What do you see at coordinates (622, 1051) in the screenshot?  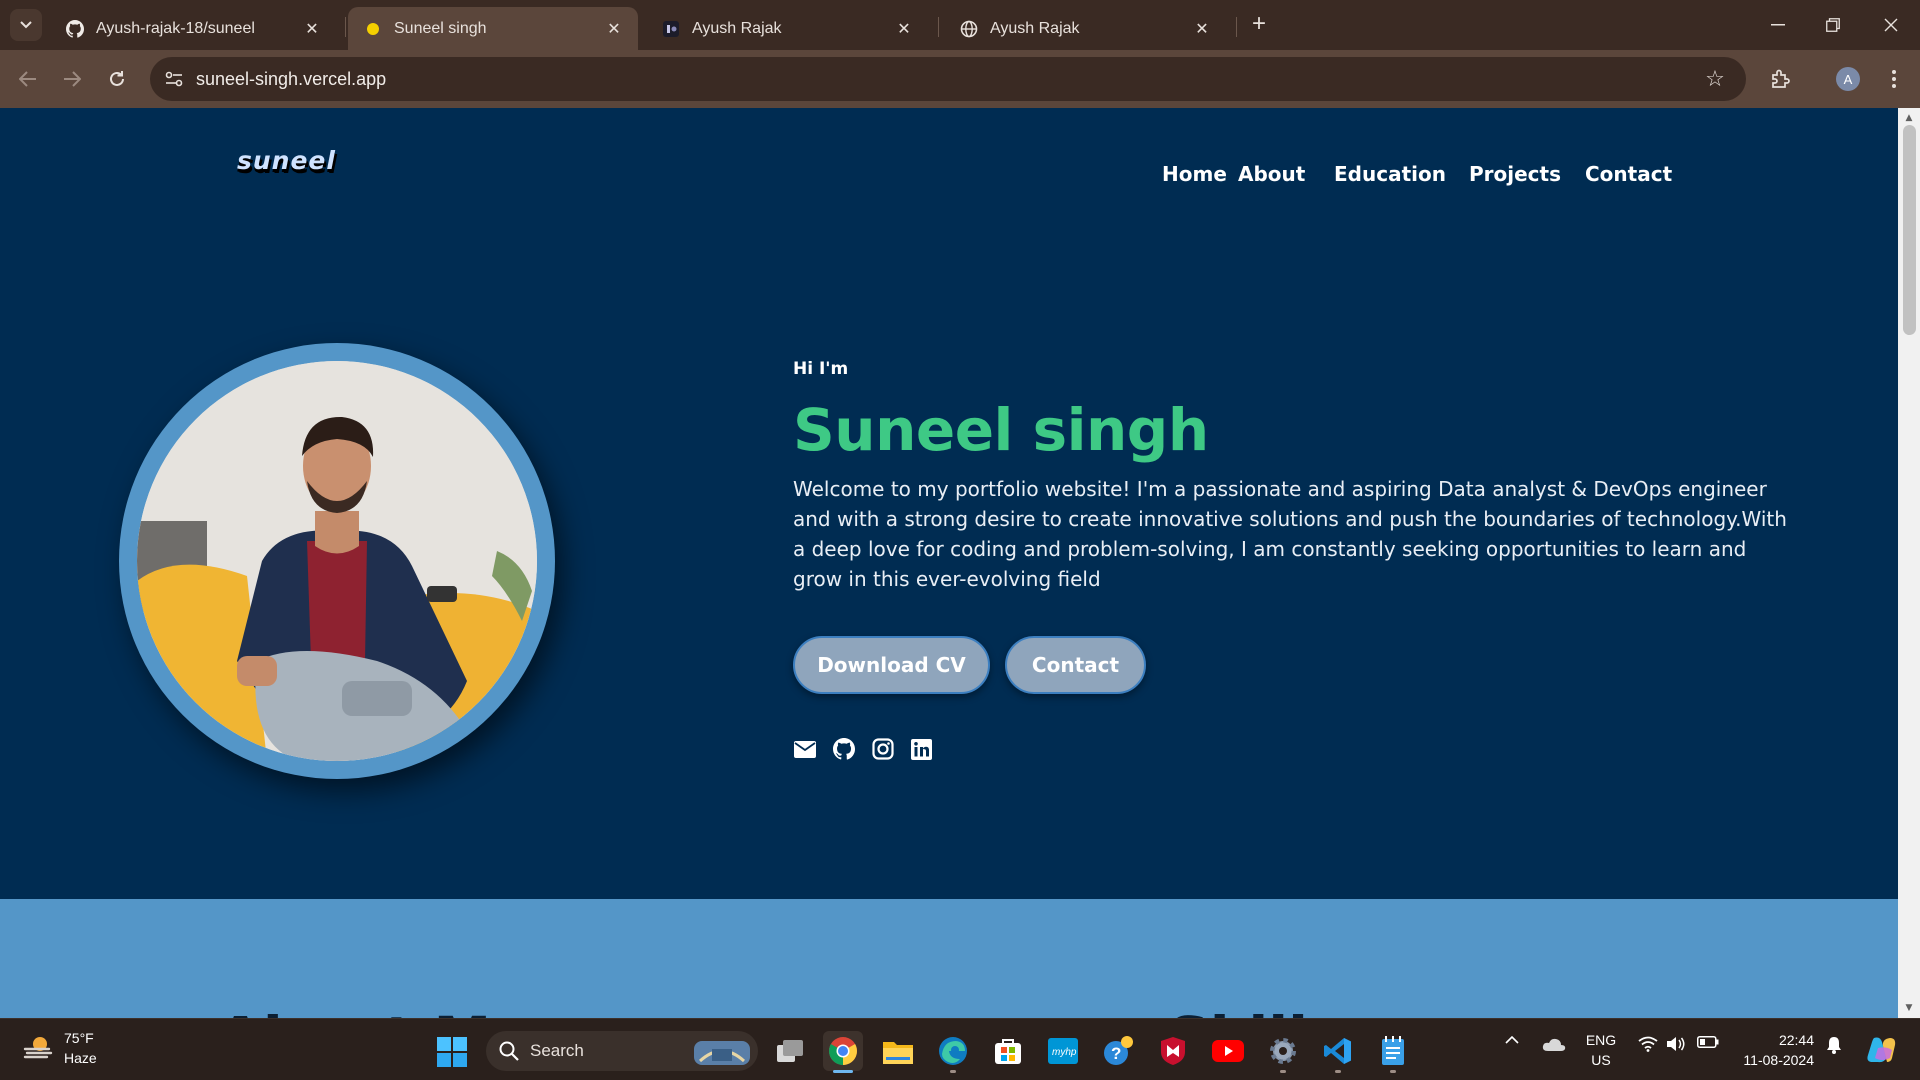 I see `taskbar-search: Search` at bounding box center [622, 1051].